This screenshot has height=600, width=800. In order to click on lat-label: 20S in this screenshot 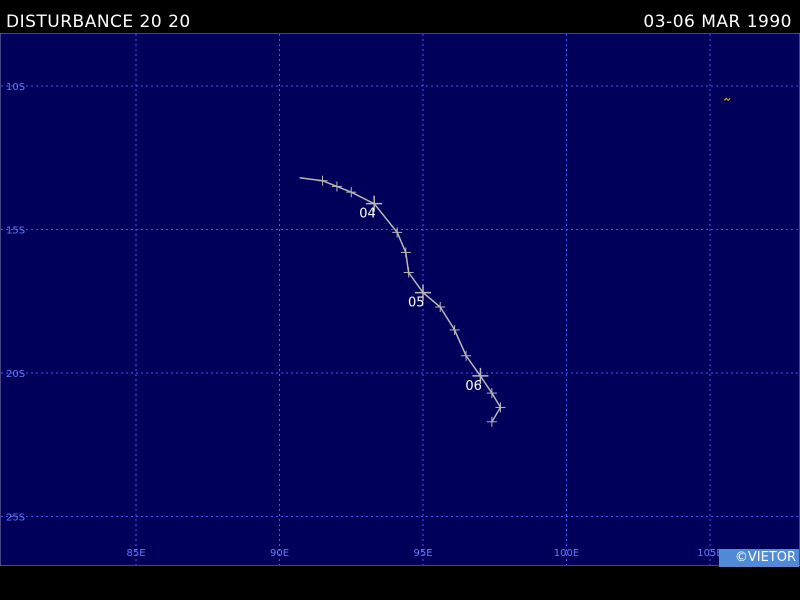, I will do `click(15, 374)`.